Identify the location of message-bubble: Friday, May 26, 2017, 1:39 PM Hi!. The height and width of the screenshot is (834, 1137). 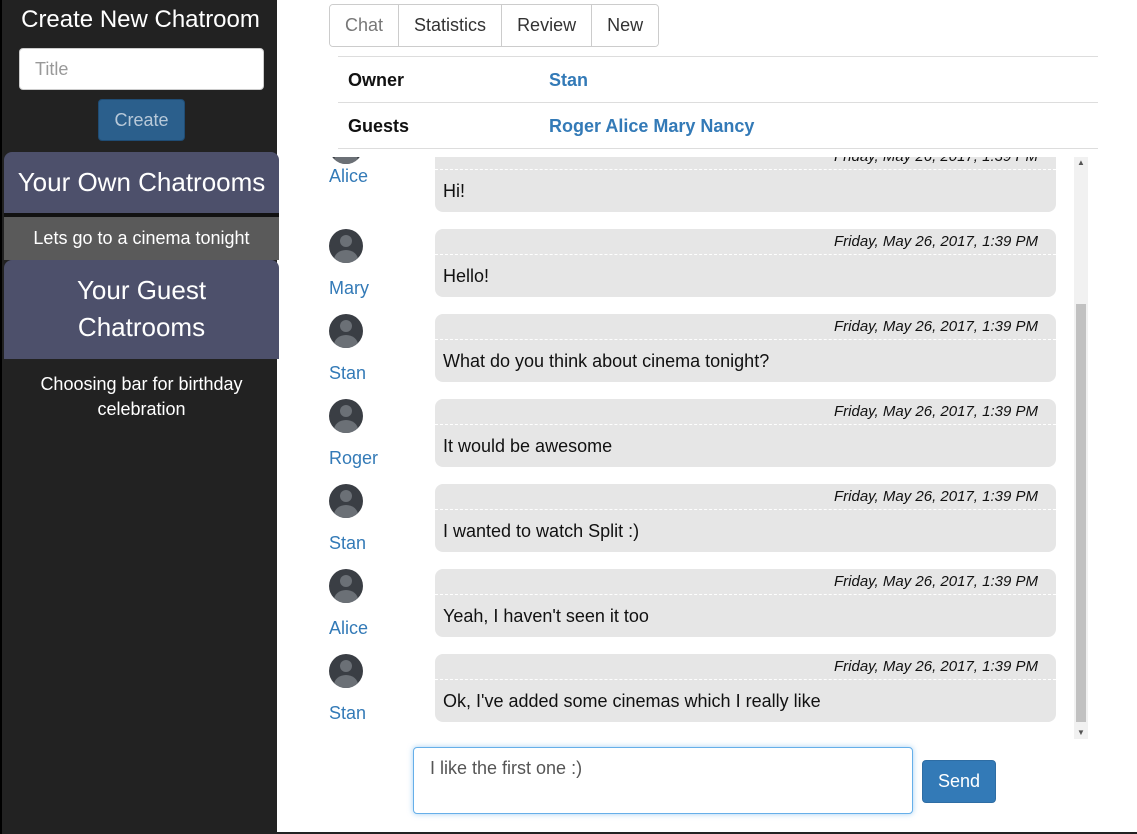
(745, 184).